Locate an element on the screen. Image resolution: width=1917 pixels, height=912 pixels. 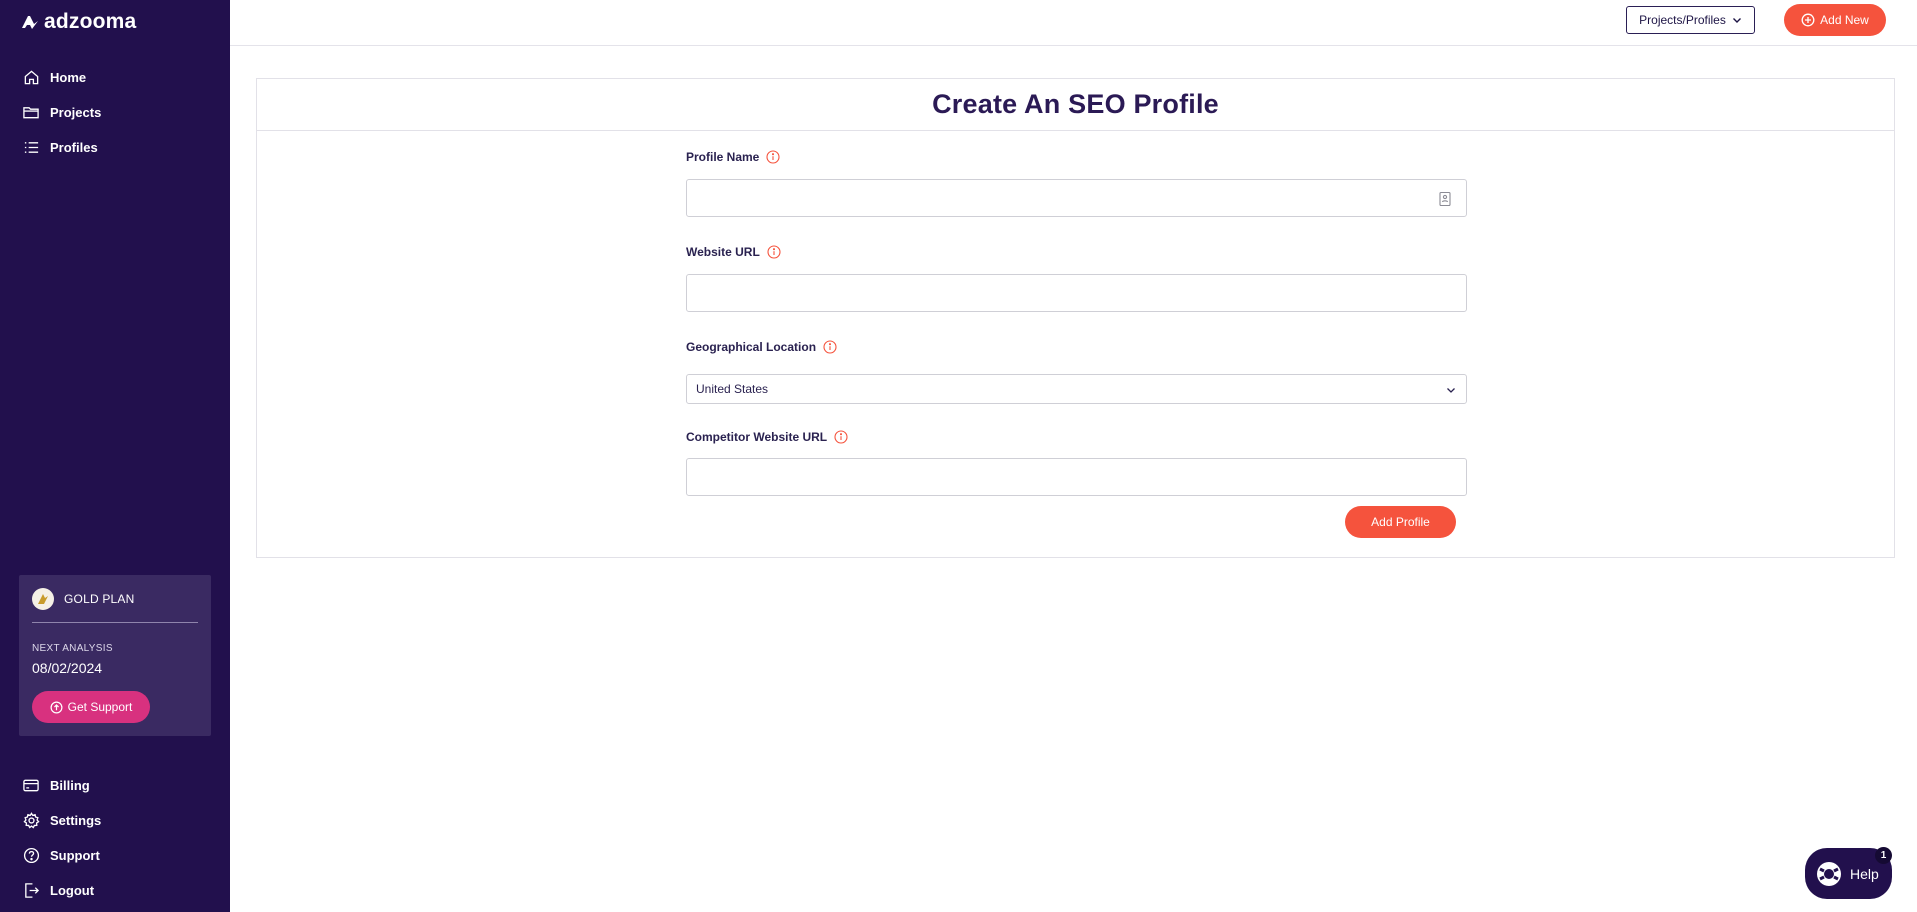
competitor-url-label-text: Competitor Website URL is located at coordinates (757, 437).